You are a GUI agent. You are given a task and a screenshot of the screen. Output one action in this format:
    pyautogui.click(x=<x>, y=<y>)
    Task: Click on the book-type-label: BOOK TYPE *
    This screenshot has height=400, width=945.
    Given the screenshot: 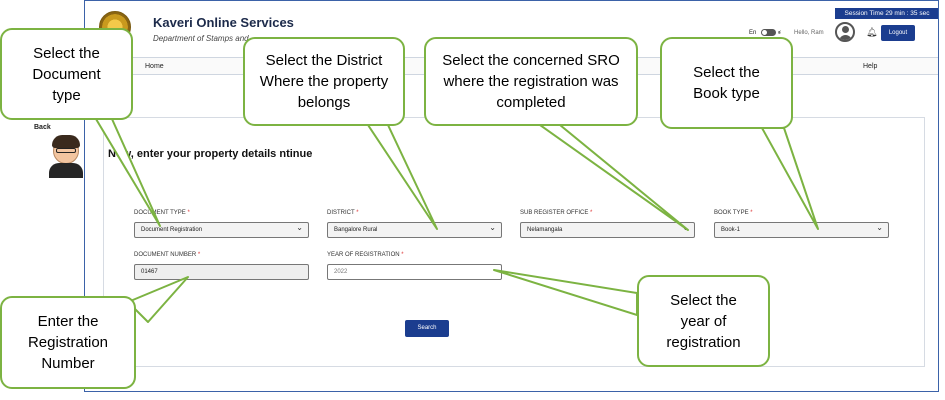 What is the action you would take?
    pyautogui.click(x=733, y=213)
    